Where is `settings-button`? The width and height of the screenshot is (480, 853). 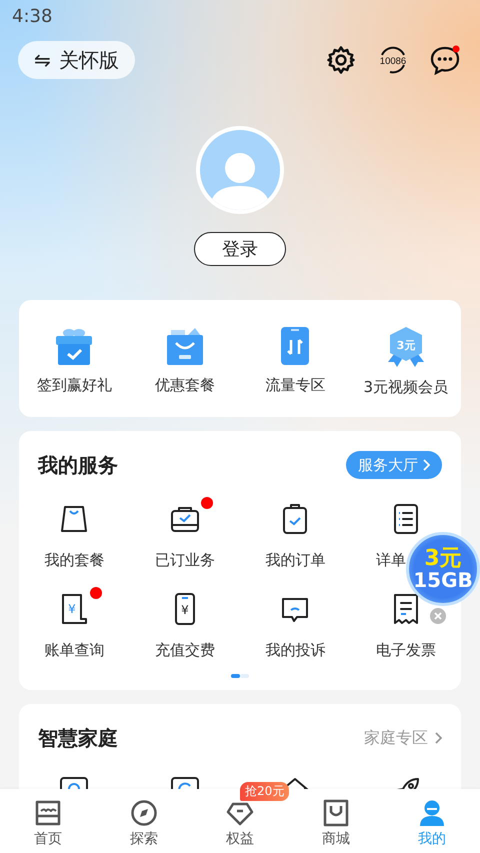
settings-button is located at coordinates (341, 60).